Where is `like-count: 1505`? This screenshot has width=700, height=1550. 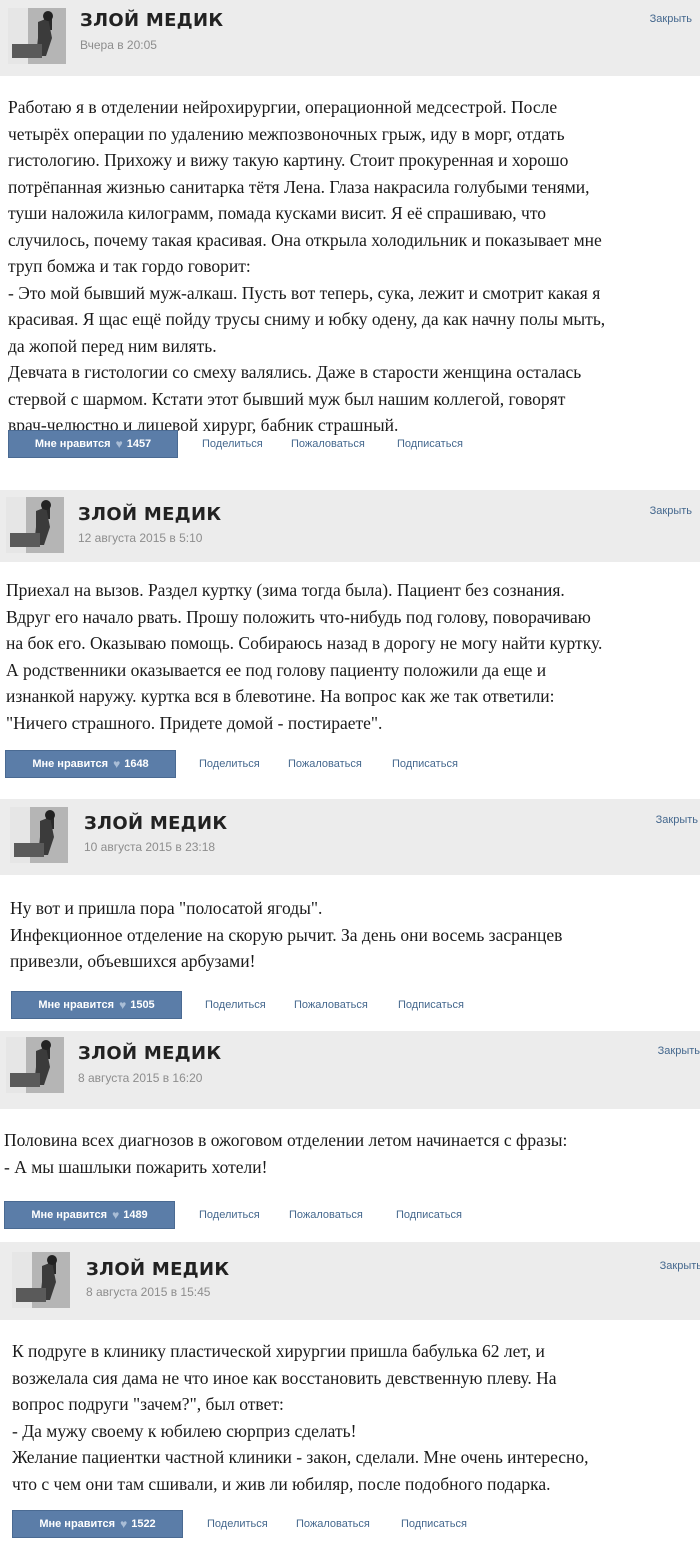 like-count: 1505 is located at coordinates (142, 1005).